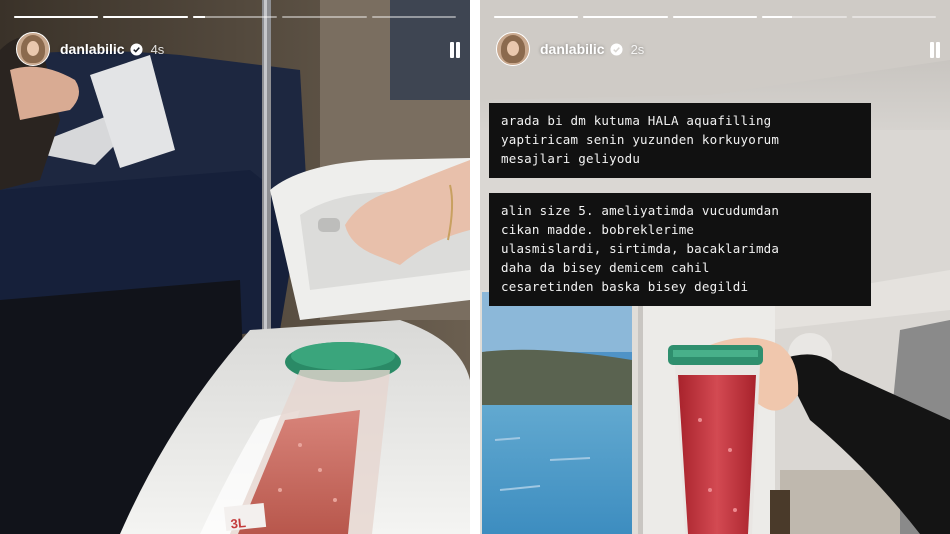 The width and height of the screenshot is (950, 534). What do you see at coordinates (637, 49) in the screenshot?
I see `story-timestamp: 2s` at bounding box center [637, 49].